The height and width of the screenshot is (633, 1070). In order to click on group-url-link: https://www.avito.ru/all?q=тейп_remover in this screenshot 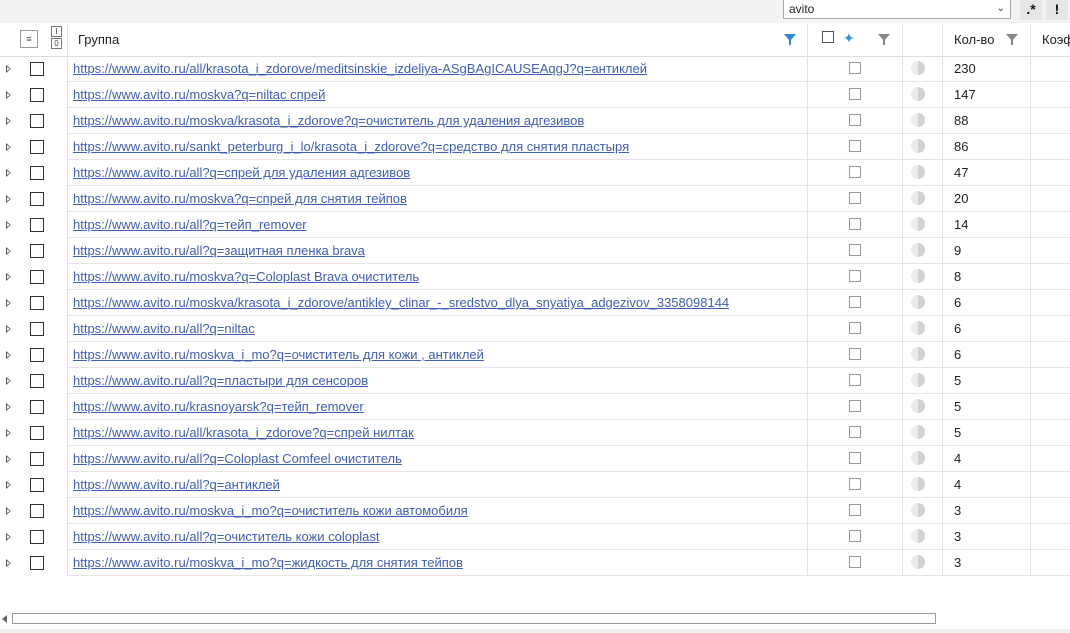, I will do `click(190, 225)`.